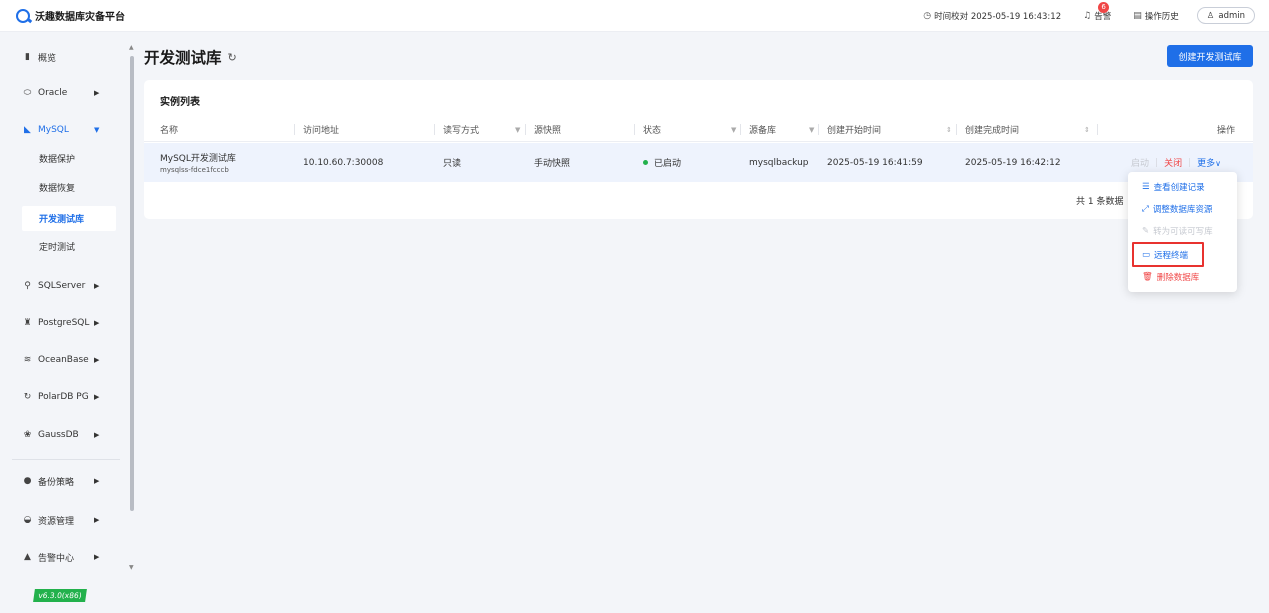  What do you see at coordinates (232, 57) in the screenshot?
I see `refresh-icon: ↻` at bounding box center [232, 57].